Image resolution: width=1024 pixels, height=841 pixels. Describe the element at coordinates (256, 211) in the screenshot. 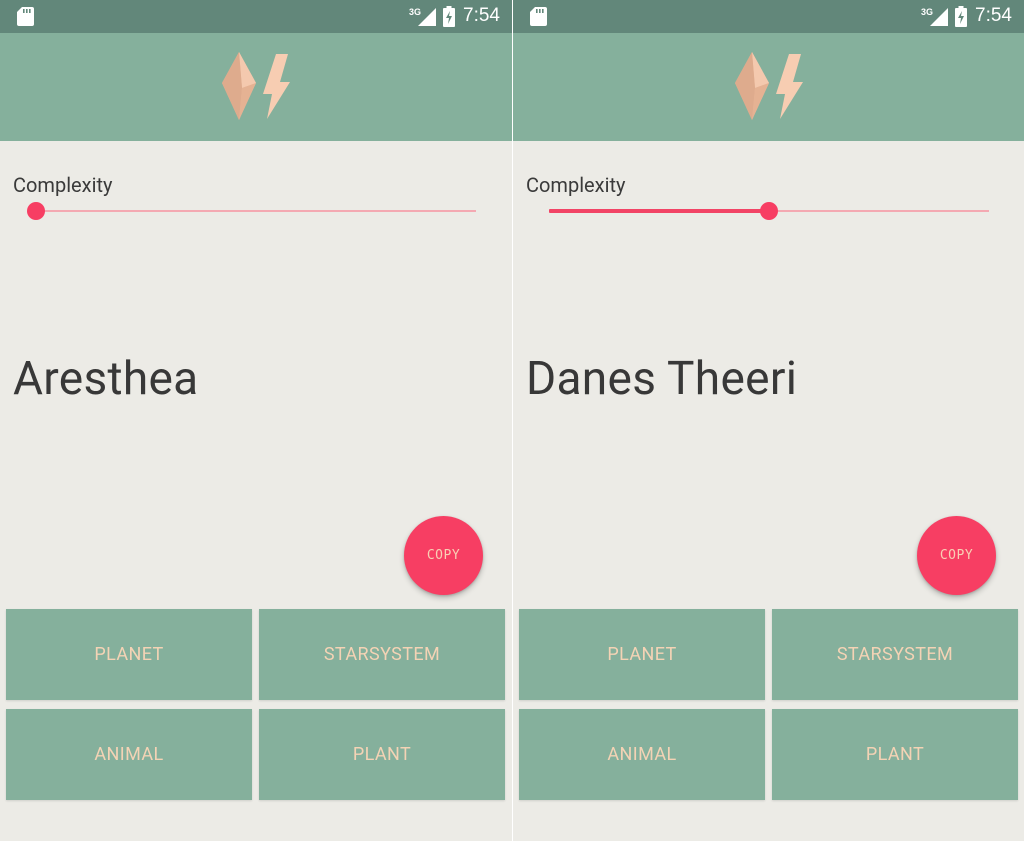

I see `slider-track` at that location.